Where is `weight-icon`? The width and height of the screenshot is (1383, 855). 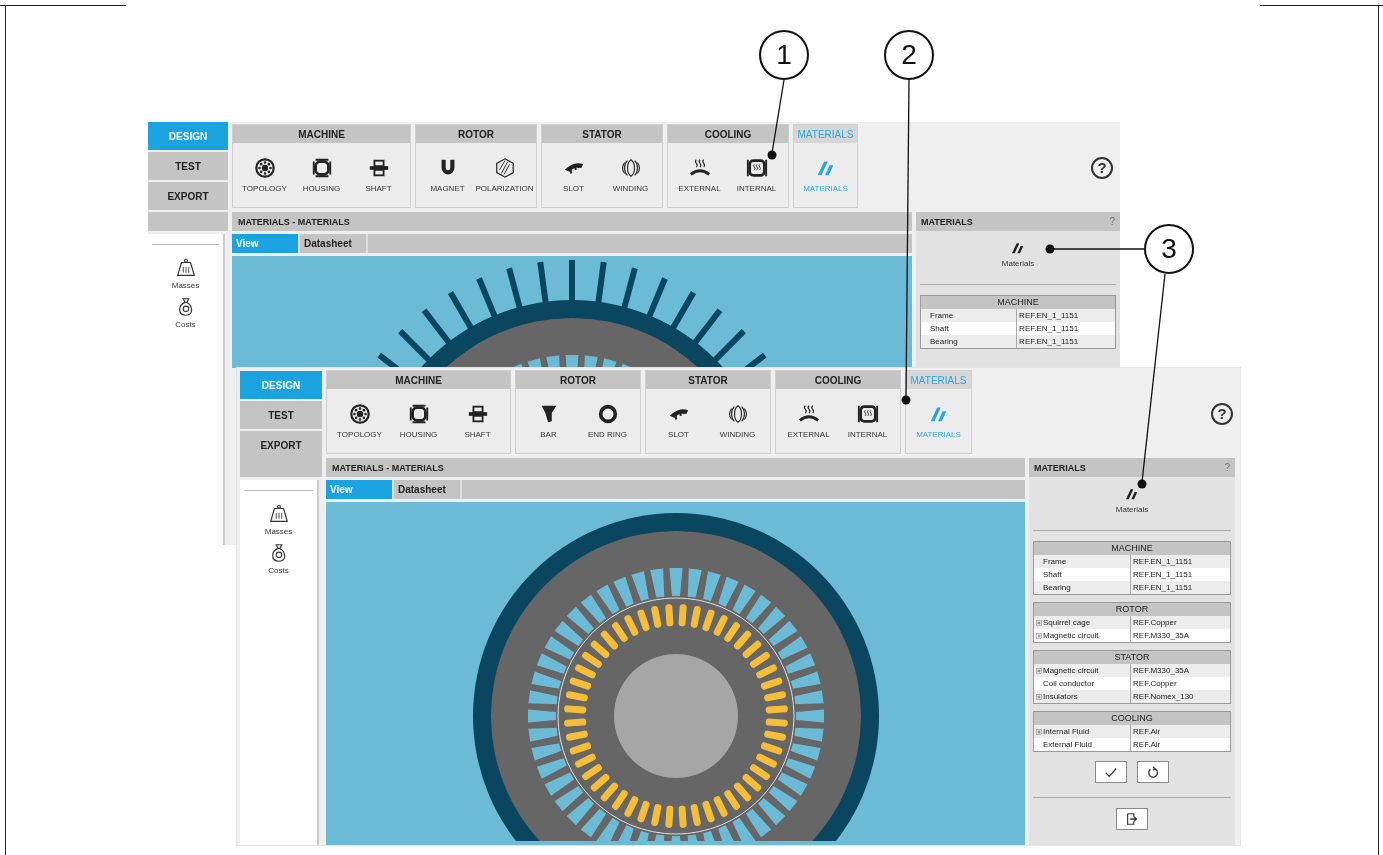 weight-icon is located at coordinates (278, 514).